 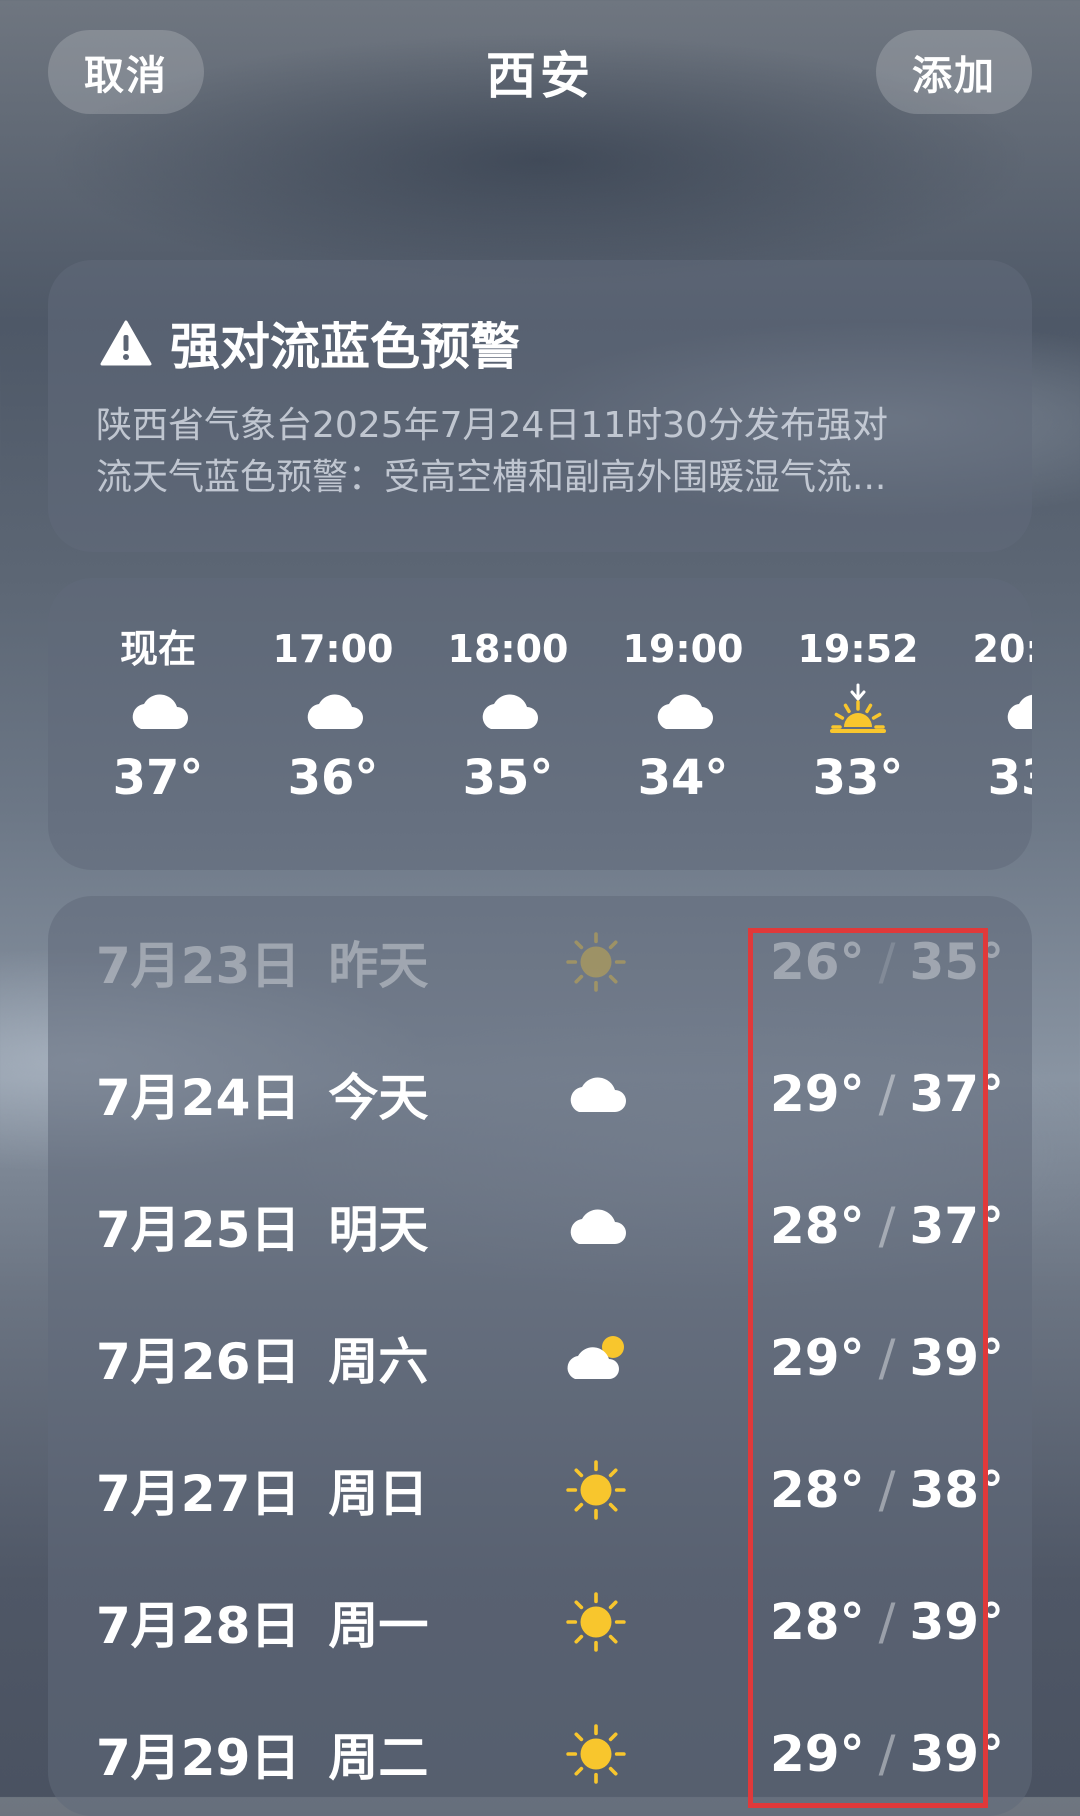 I want to click on day-date: 7月29日, so click(x=198, y=1758).